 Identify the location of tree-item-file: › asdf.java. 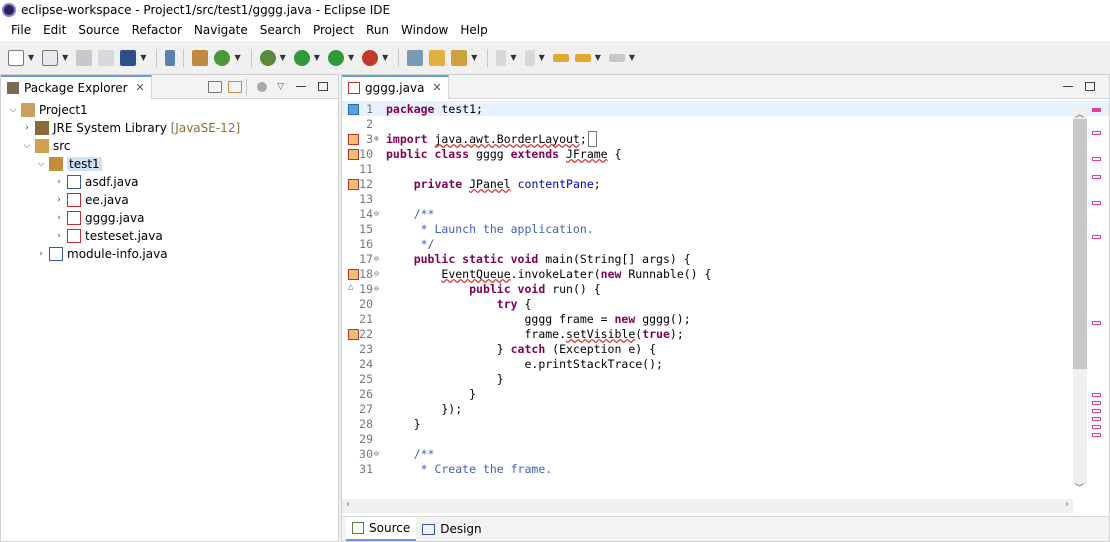
(169, 182).